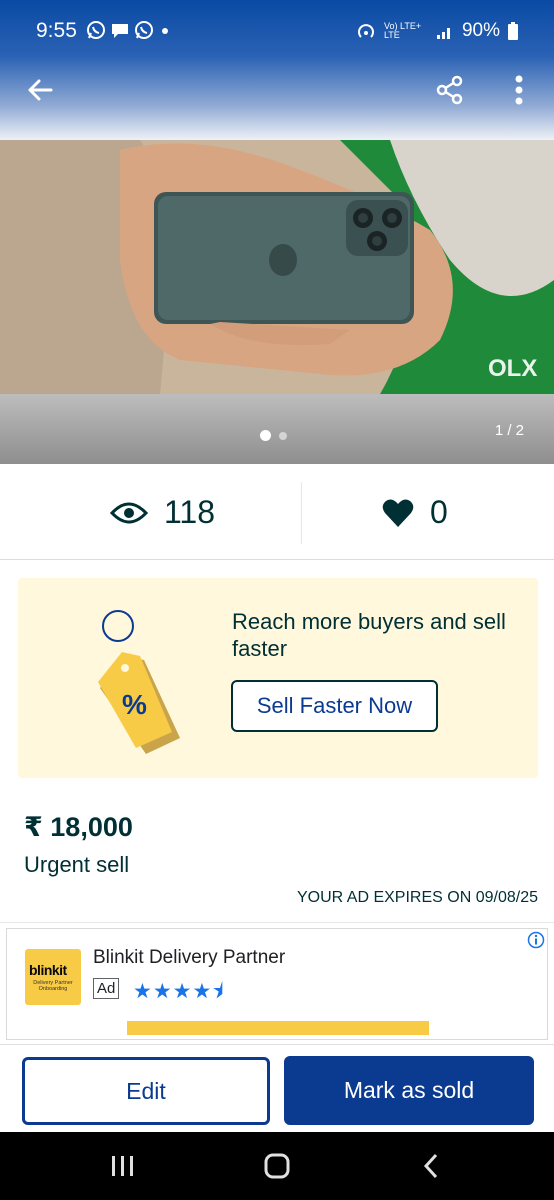 Image resolution: width=554 pixels, height=1200 pixels. What do you see at coordinates (439, 512) in the screenshot?
I see `likes-count: 0` at bounding box center [439, 512].